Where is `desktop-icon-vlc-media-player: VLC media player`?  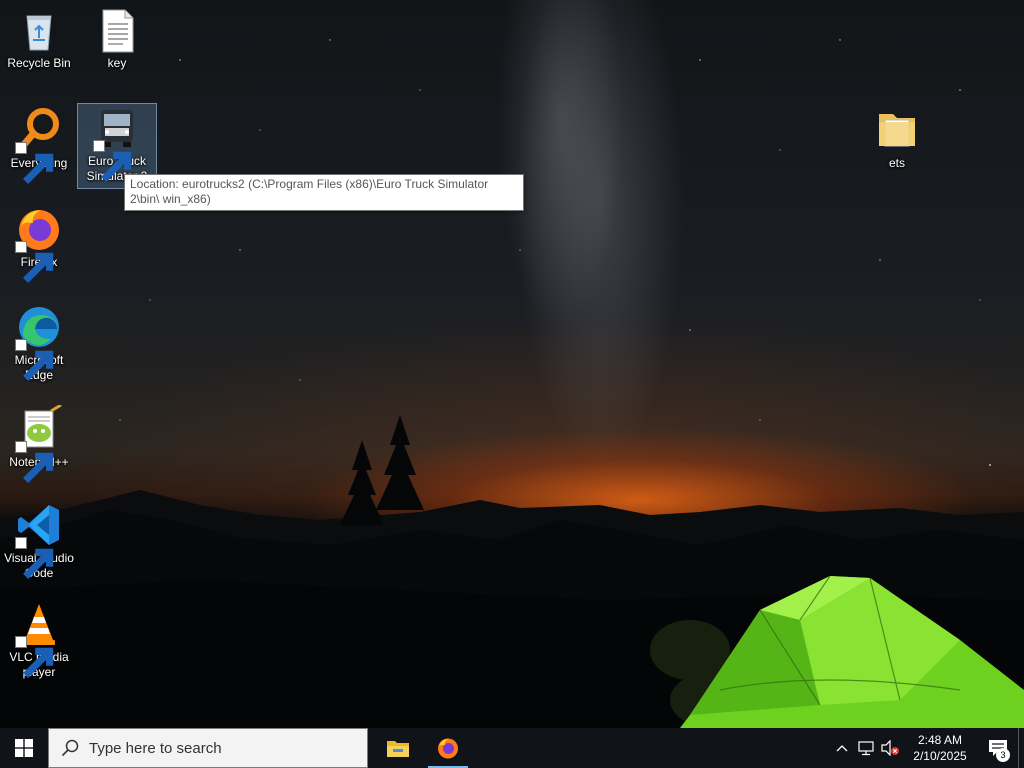
desktop-icon-vlc-media-player: VLC media player is located at coordinates (39, 640).